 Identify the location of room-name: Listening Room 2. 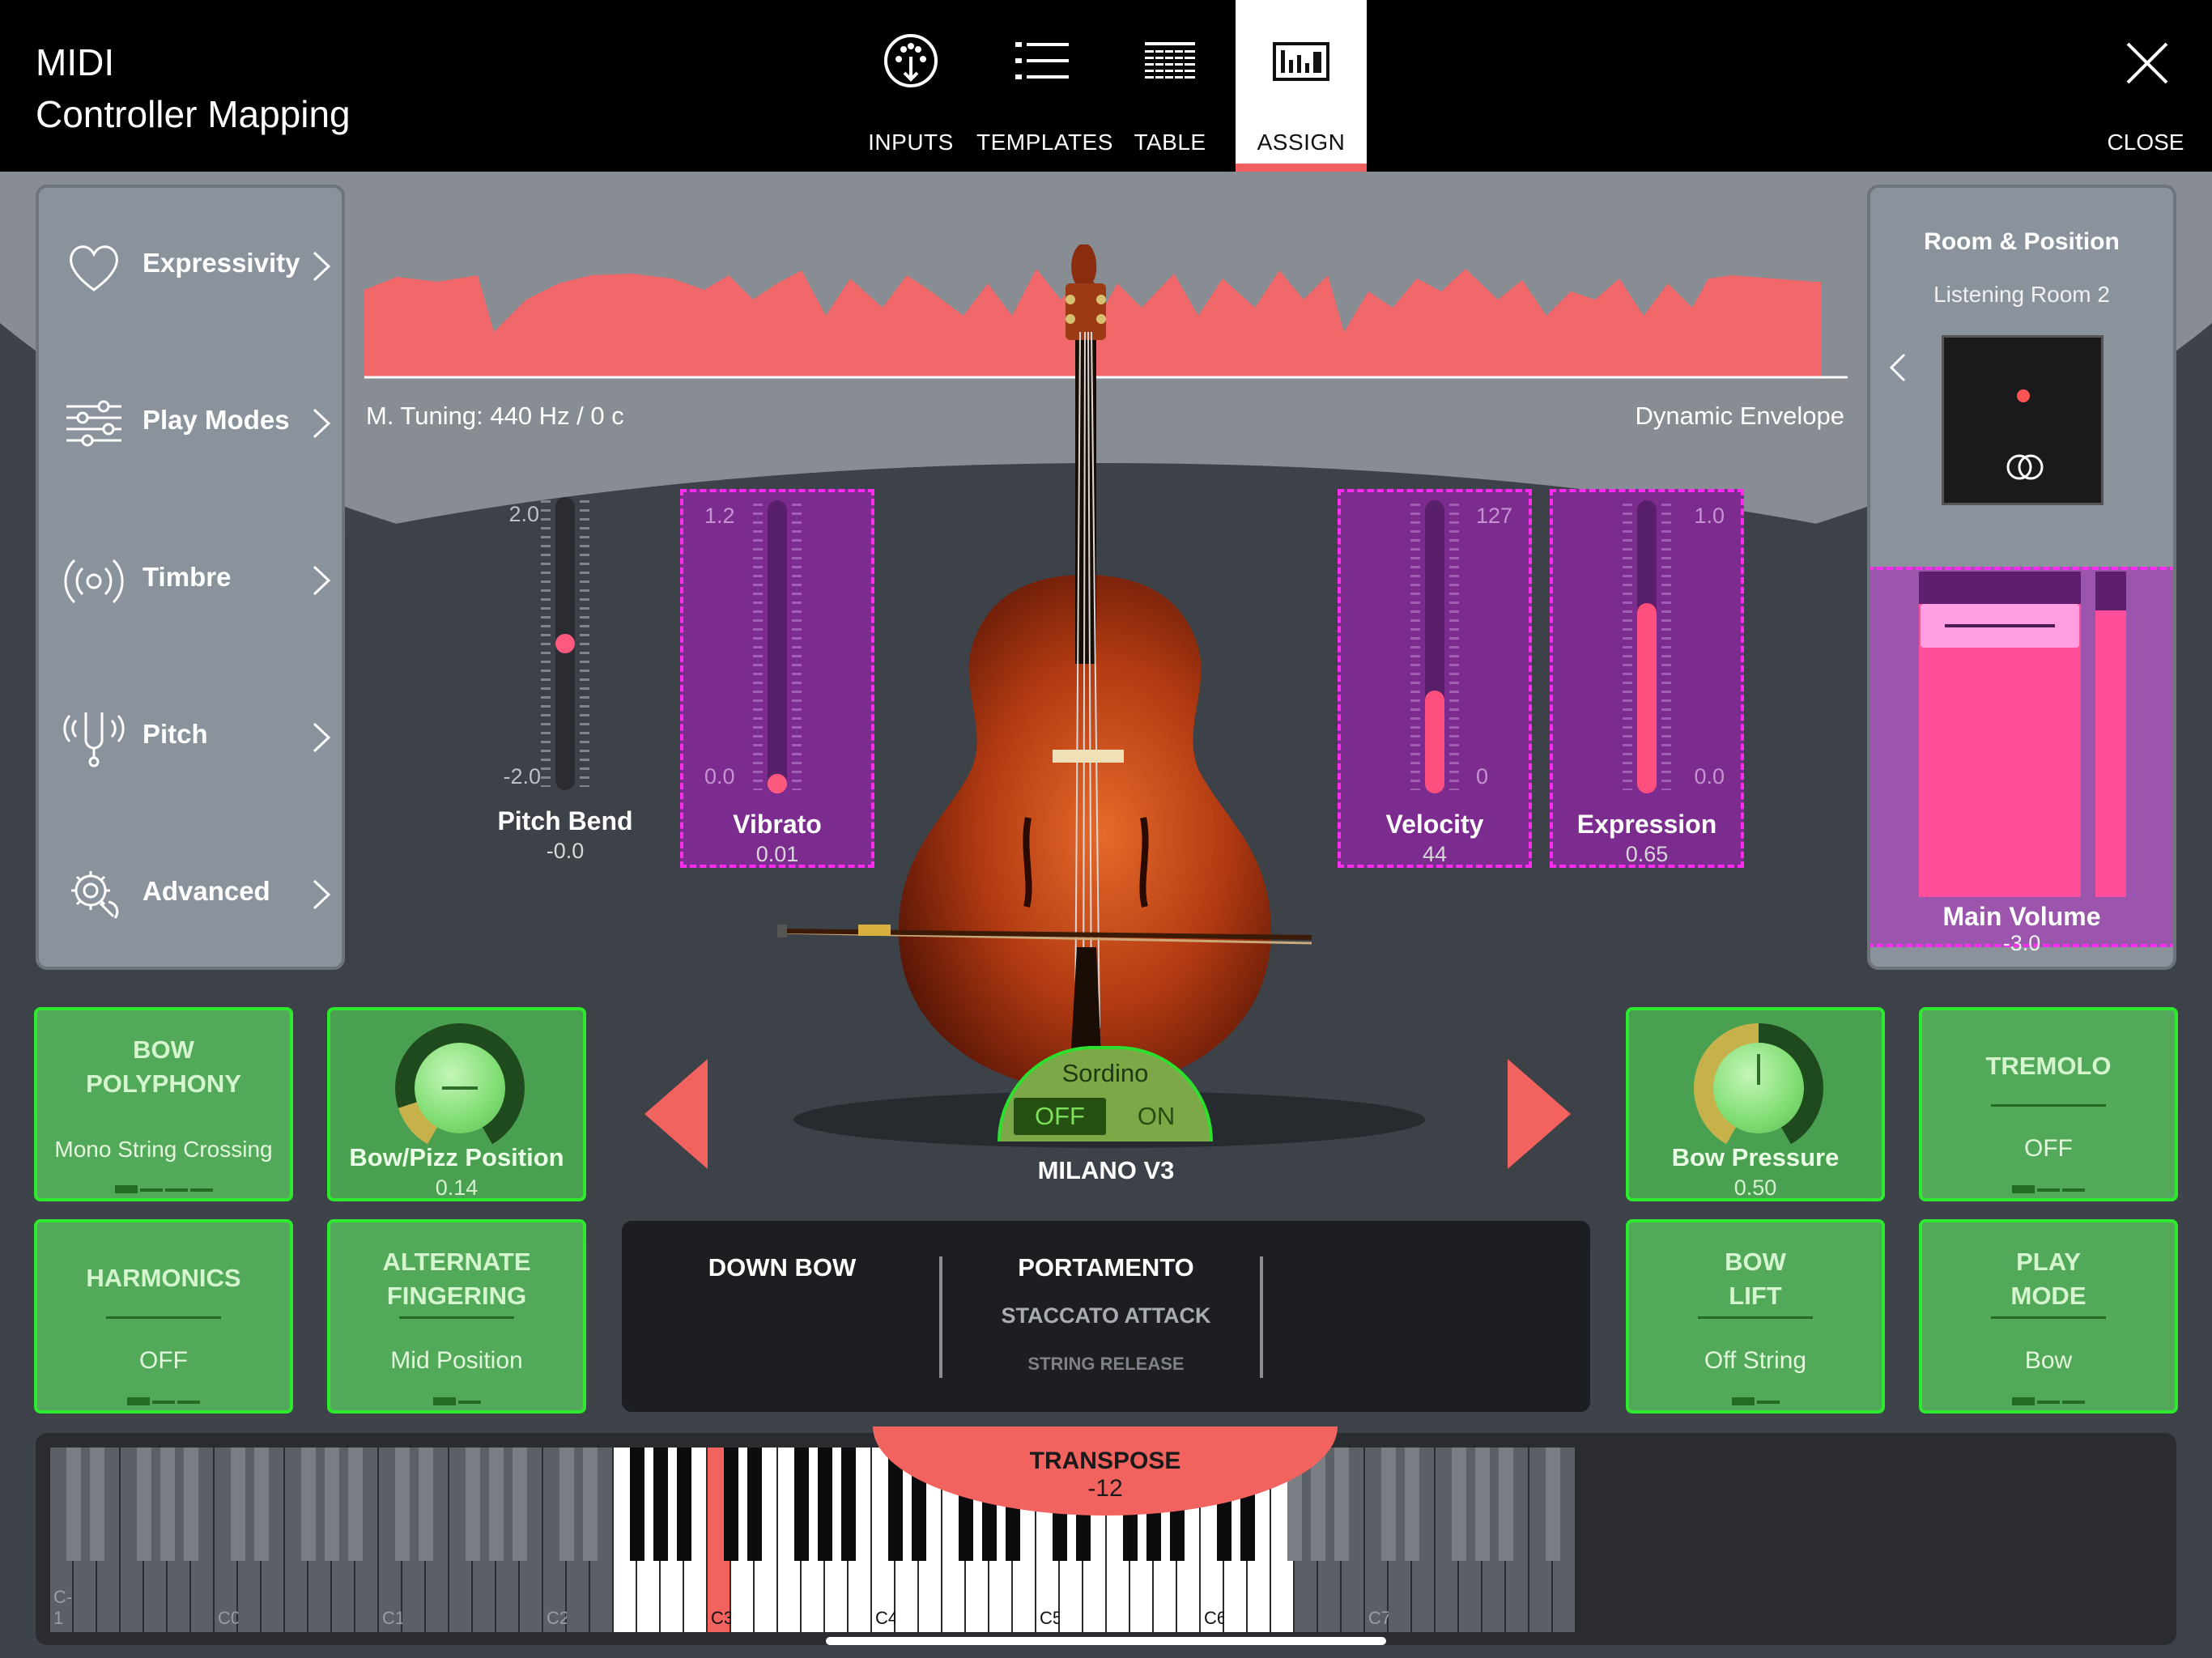
(2022, 295).